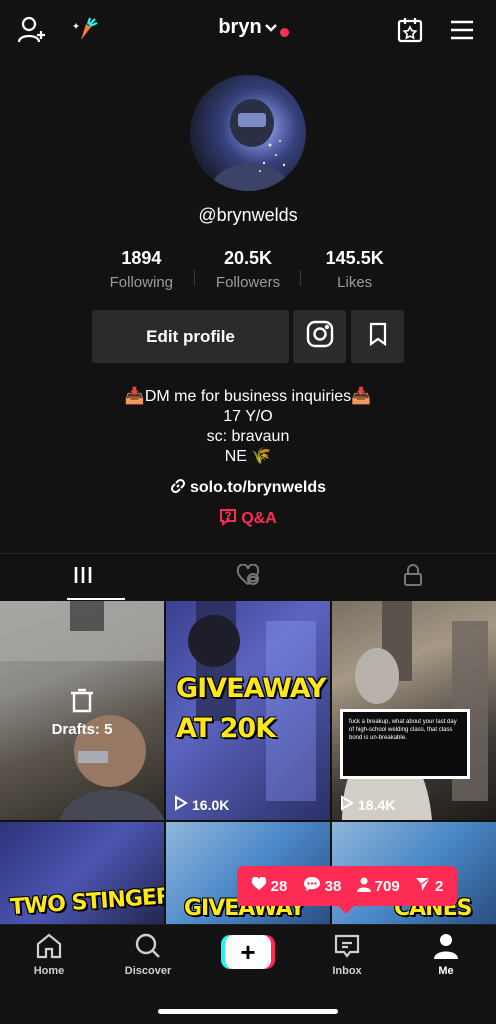 This screenshot has height=1024, width=496. Describe the element at coordinates (248, 416) in the screenshot. I see `bio-line: 17 Y/O` at that location.